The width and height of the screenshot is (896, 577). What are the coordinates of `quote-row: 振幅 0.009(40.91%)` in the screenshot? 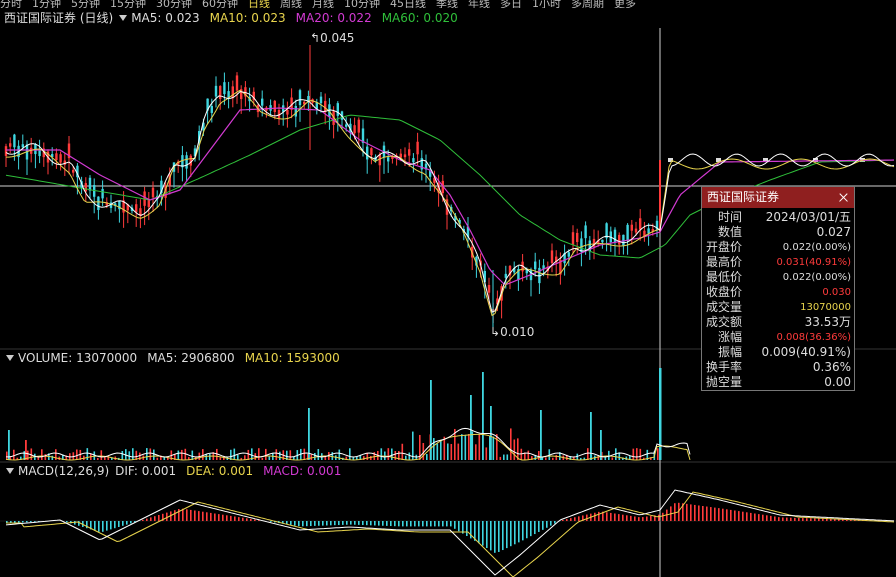 It's located at (778, 352).